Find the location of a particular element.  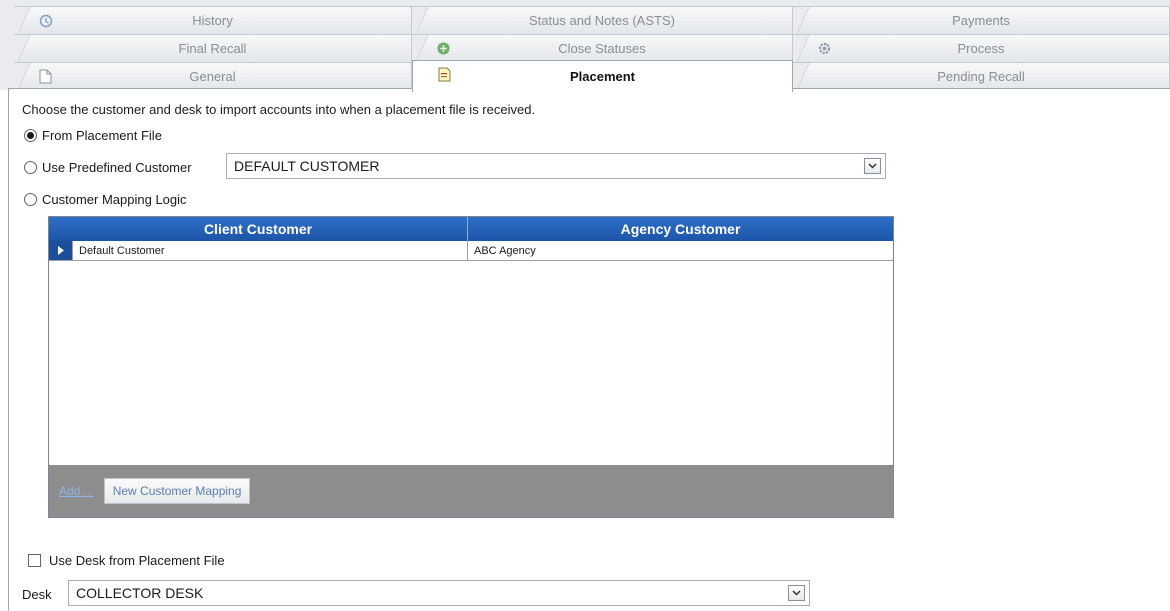

grid-header: Client Customer Agency Customer is located at coordinates (471, 229).